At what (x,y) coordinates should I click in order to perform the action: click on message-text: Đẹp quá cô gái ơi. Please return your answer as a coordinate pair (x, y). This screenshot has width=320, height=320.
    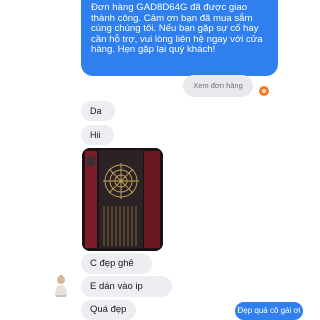
    Looking at the image, I should click on (269, 310).